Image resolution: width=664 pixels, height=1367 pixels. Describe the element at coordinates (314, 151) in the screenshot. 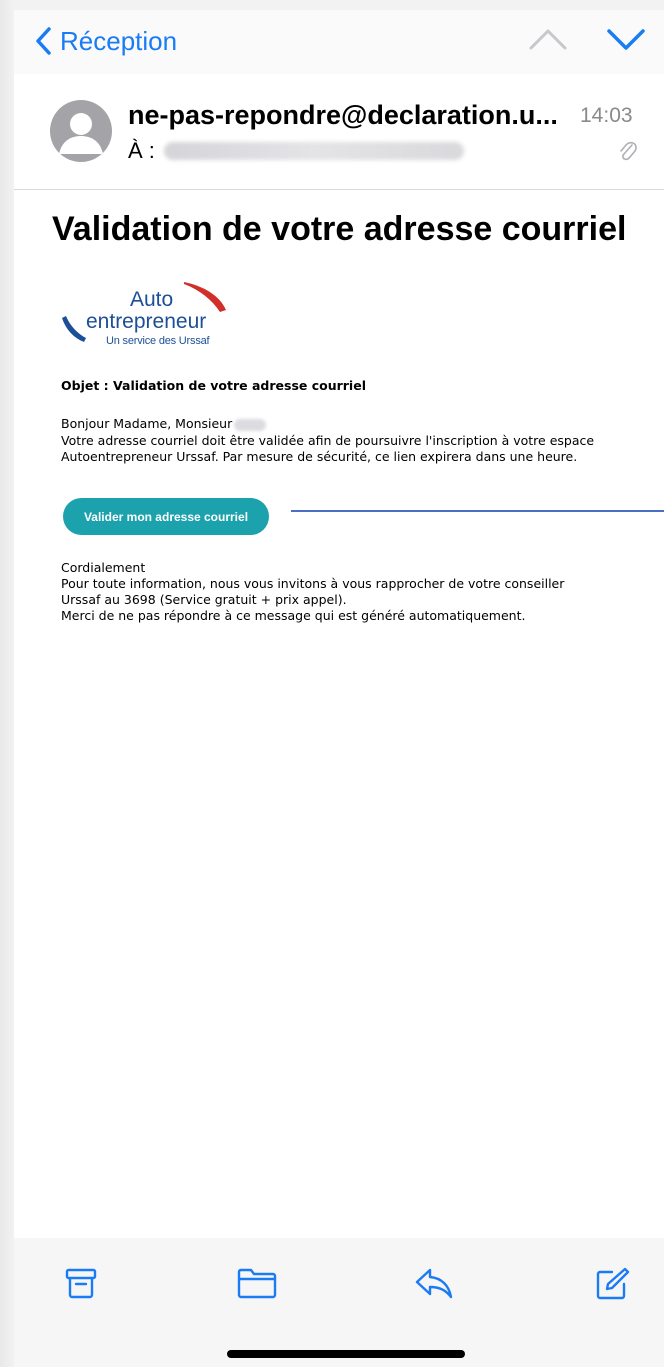

I see `recipient-redacted` at that location.